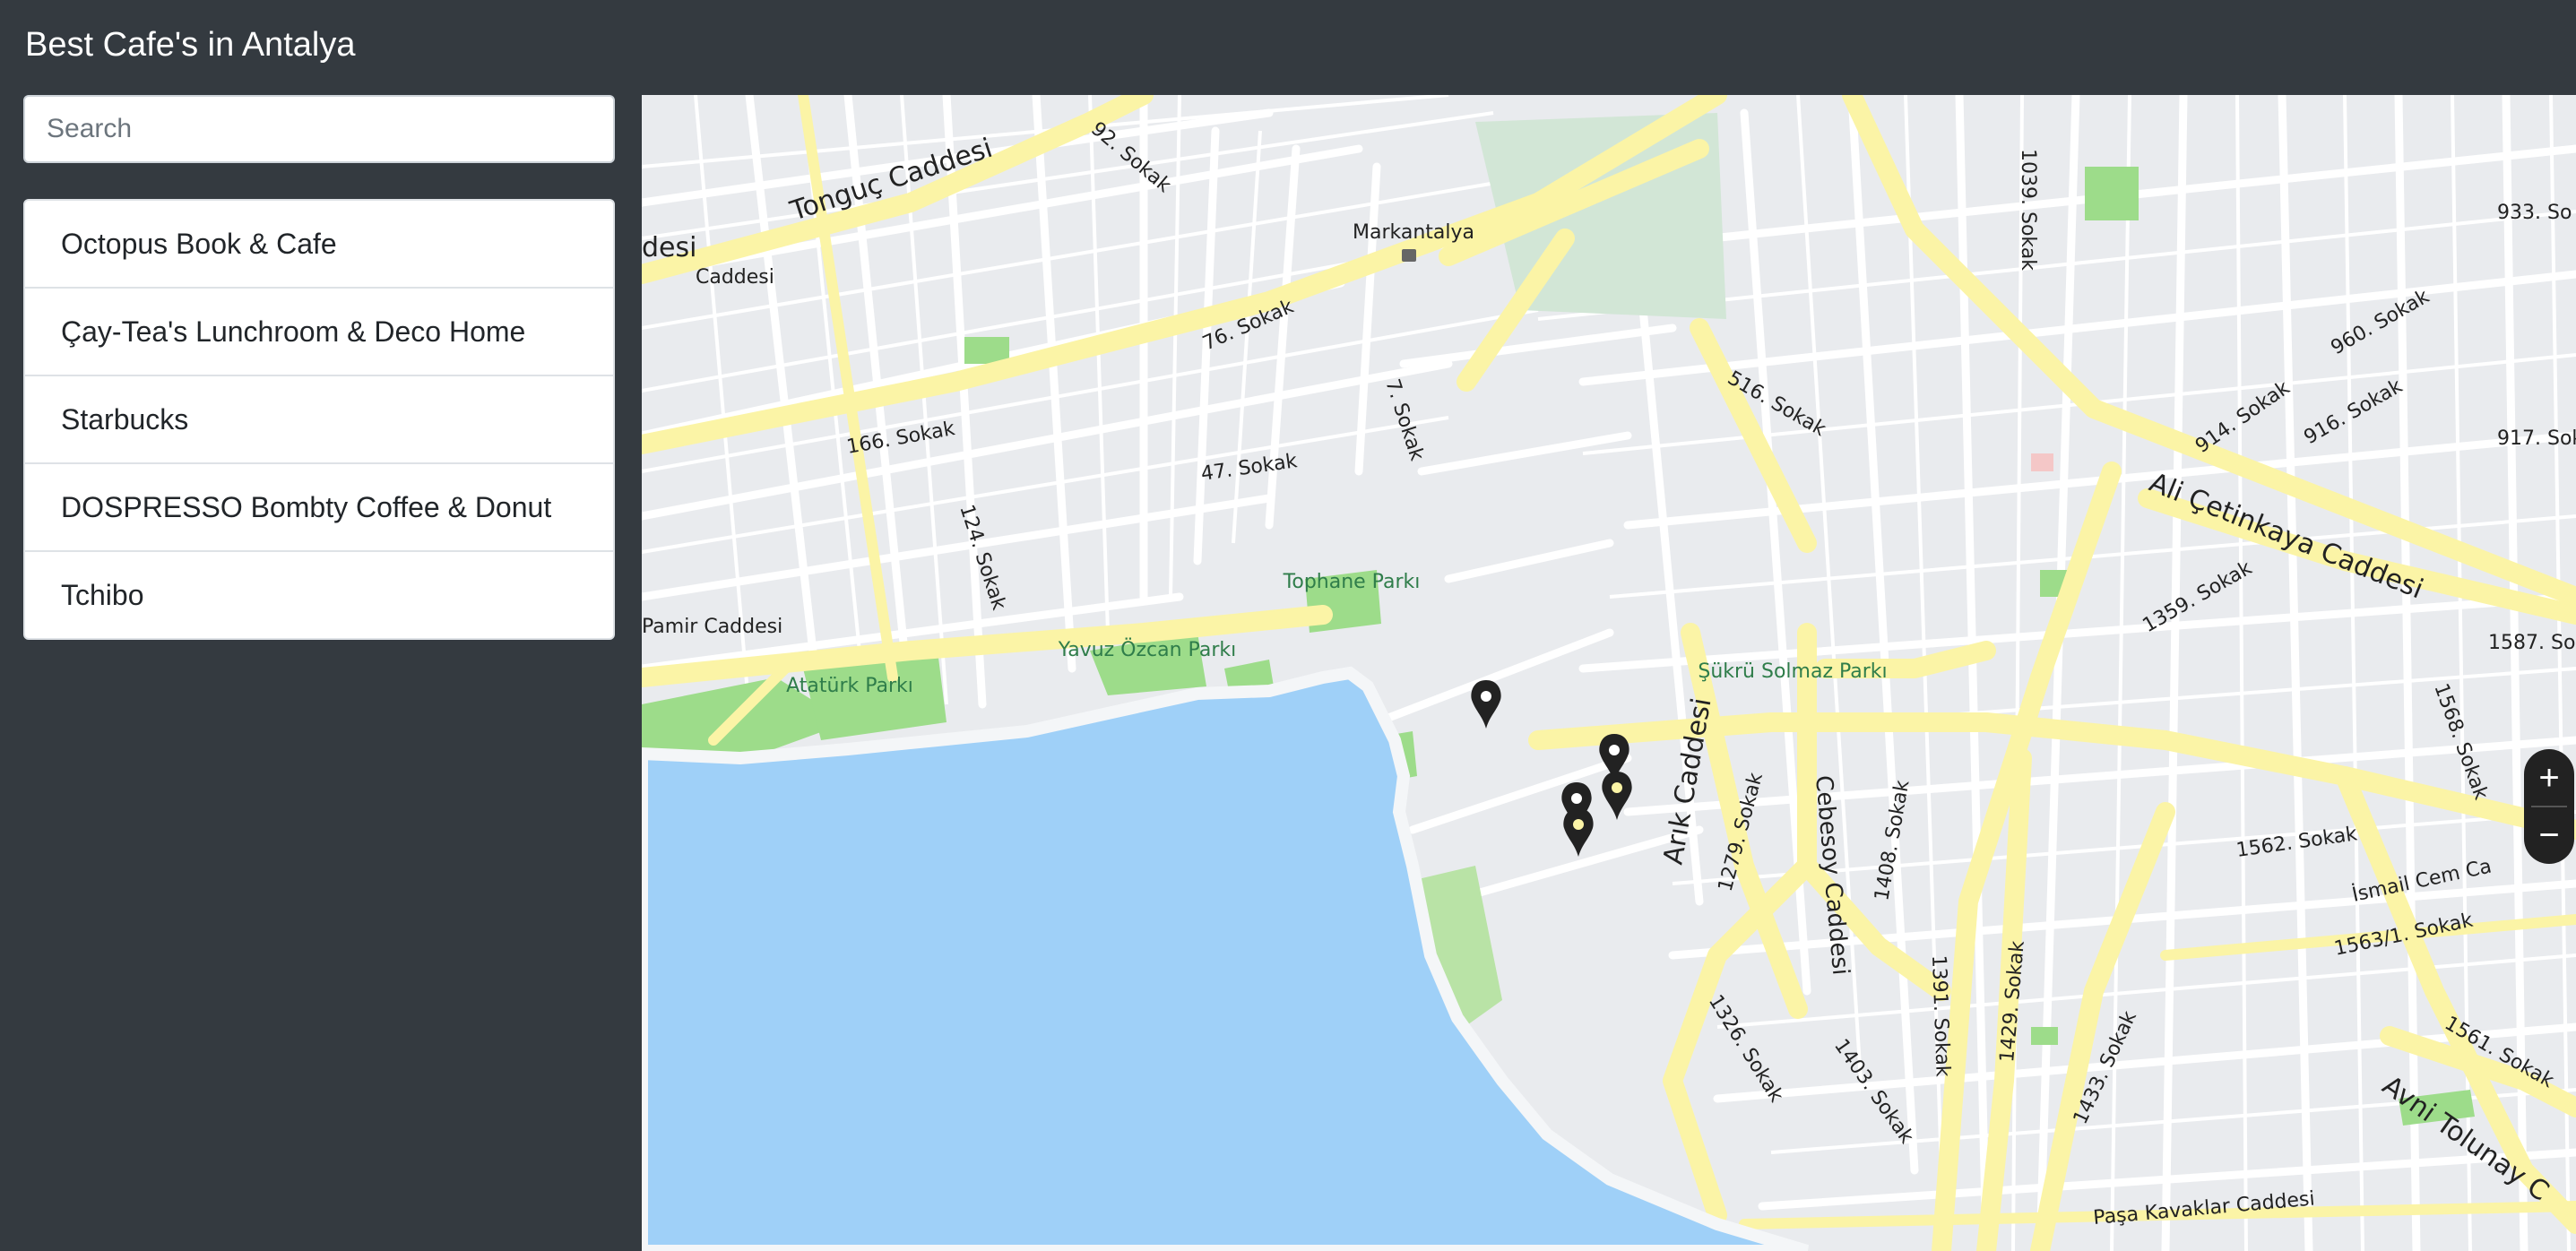 This screenshot has width=2576, height=1251. I want to click on zoom-divider, so click(2549, 806).